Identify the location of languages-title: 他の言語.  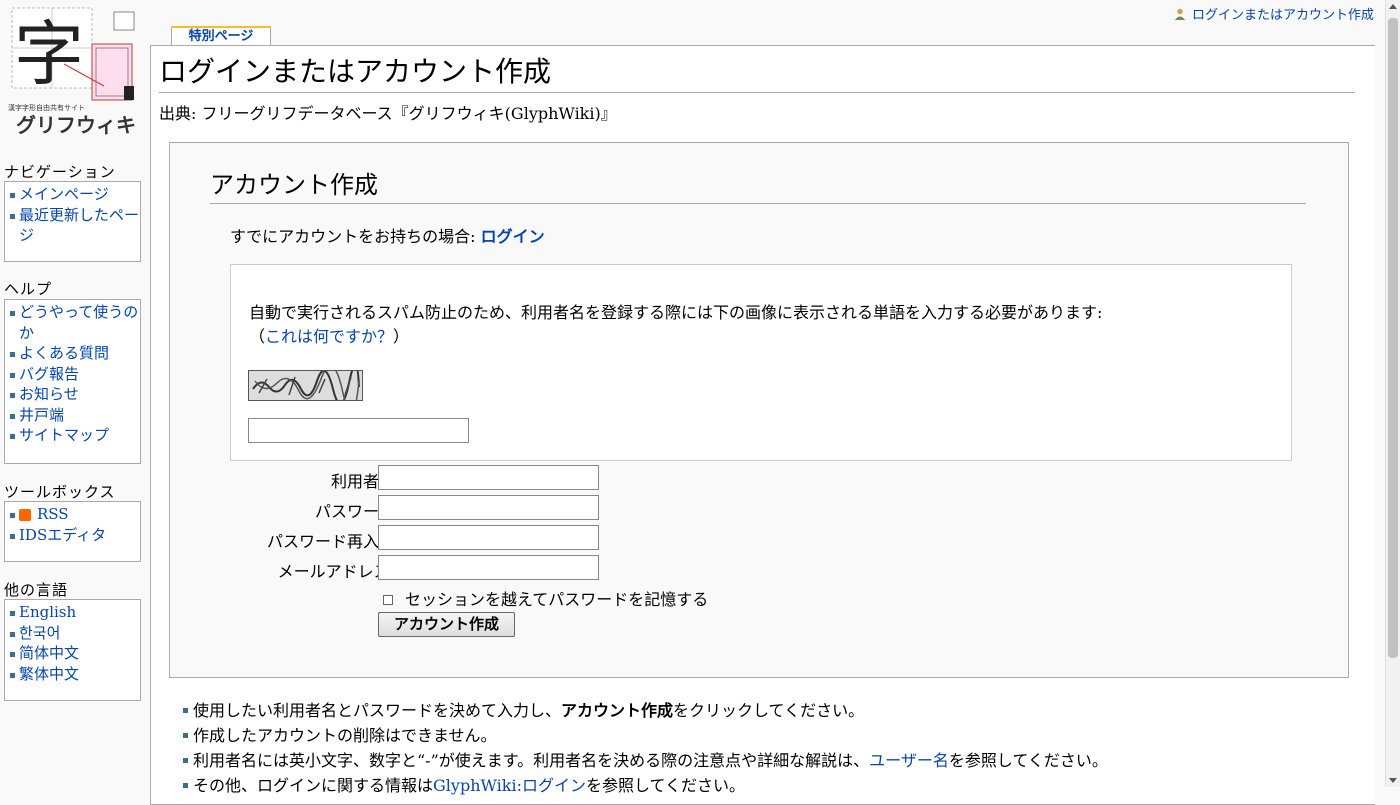
(36, 590).